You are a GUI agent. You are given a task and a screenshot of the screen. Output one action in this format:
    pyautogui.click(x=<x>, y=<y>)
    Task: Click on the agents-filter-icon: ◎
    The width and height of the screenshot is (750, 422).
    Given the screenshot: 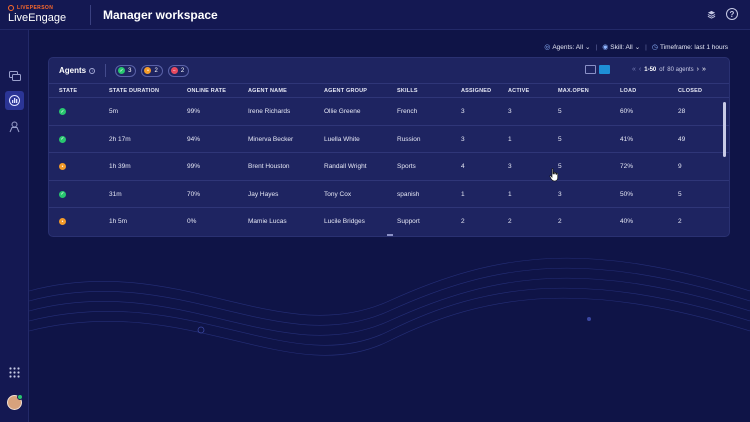 What is the action you would take?
    pyautogui.click(x=547, y=47)
    